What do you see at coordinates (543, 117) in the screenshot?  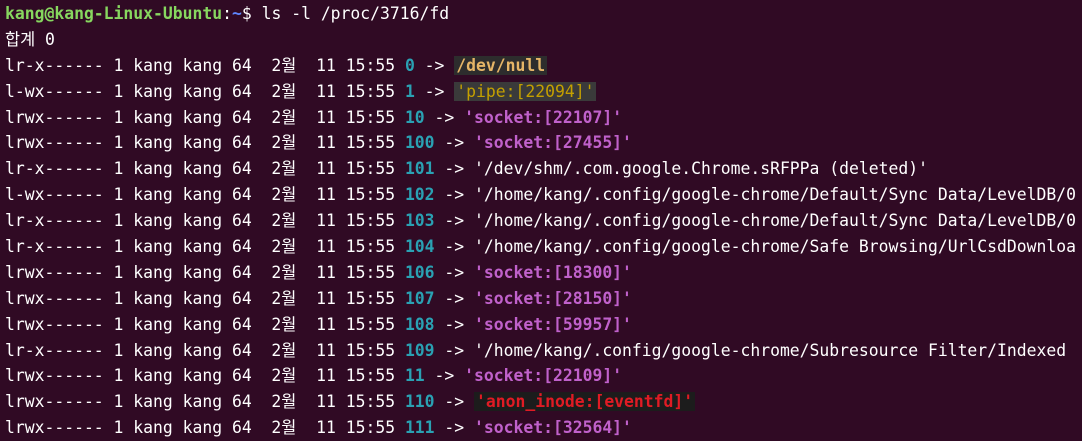 I see `link-target: 'socket:[22107]'` at bounding box center [543, 117].